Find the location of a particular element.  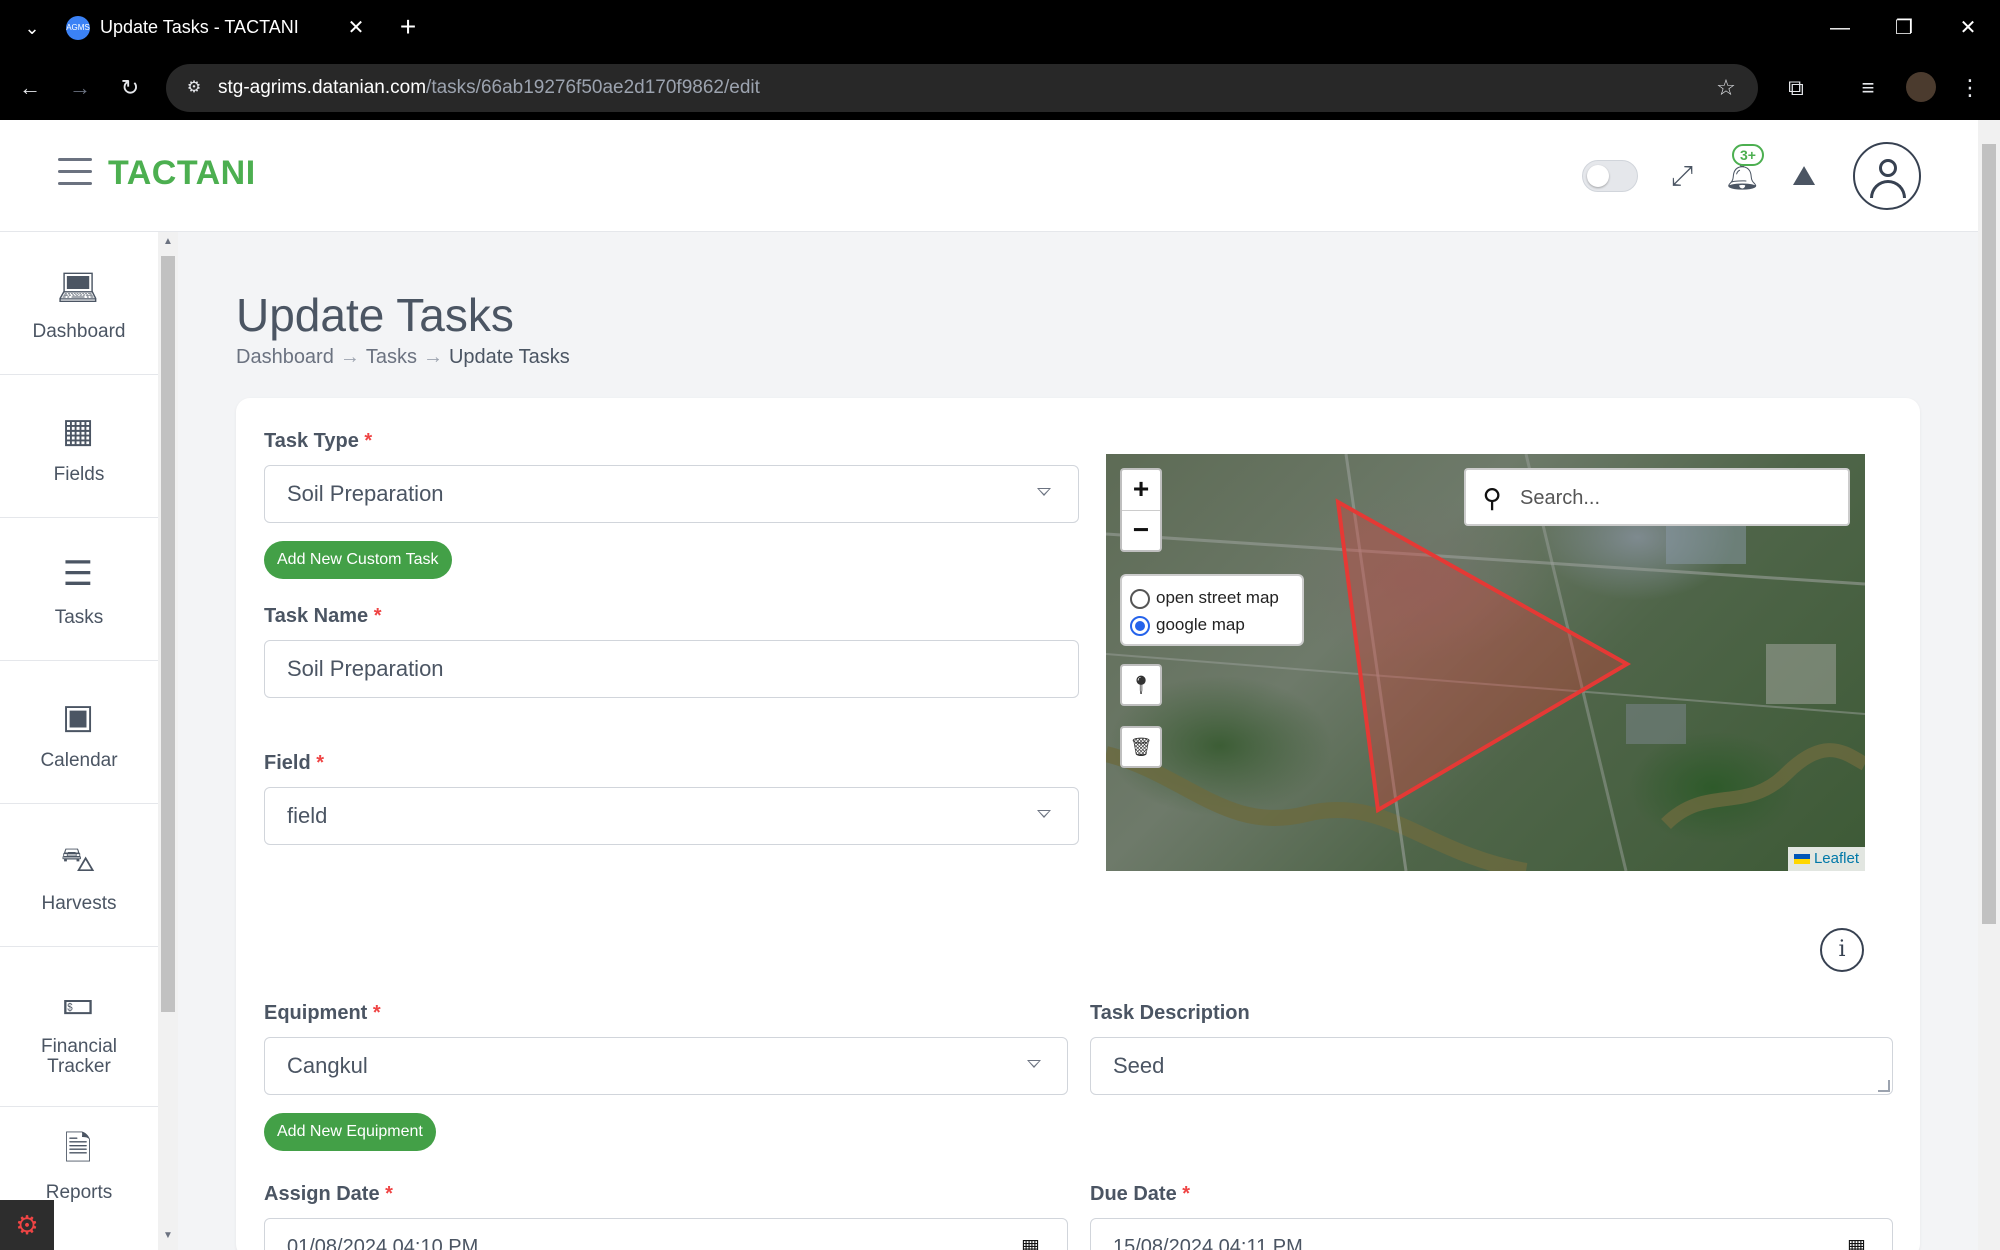

breadcrumb: Dashboard → Tasks → Update Tasks is located at coordinates (403, 357).